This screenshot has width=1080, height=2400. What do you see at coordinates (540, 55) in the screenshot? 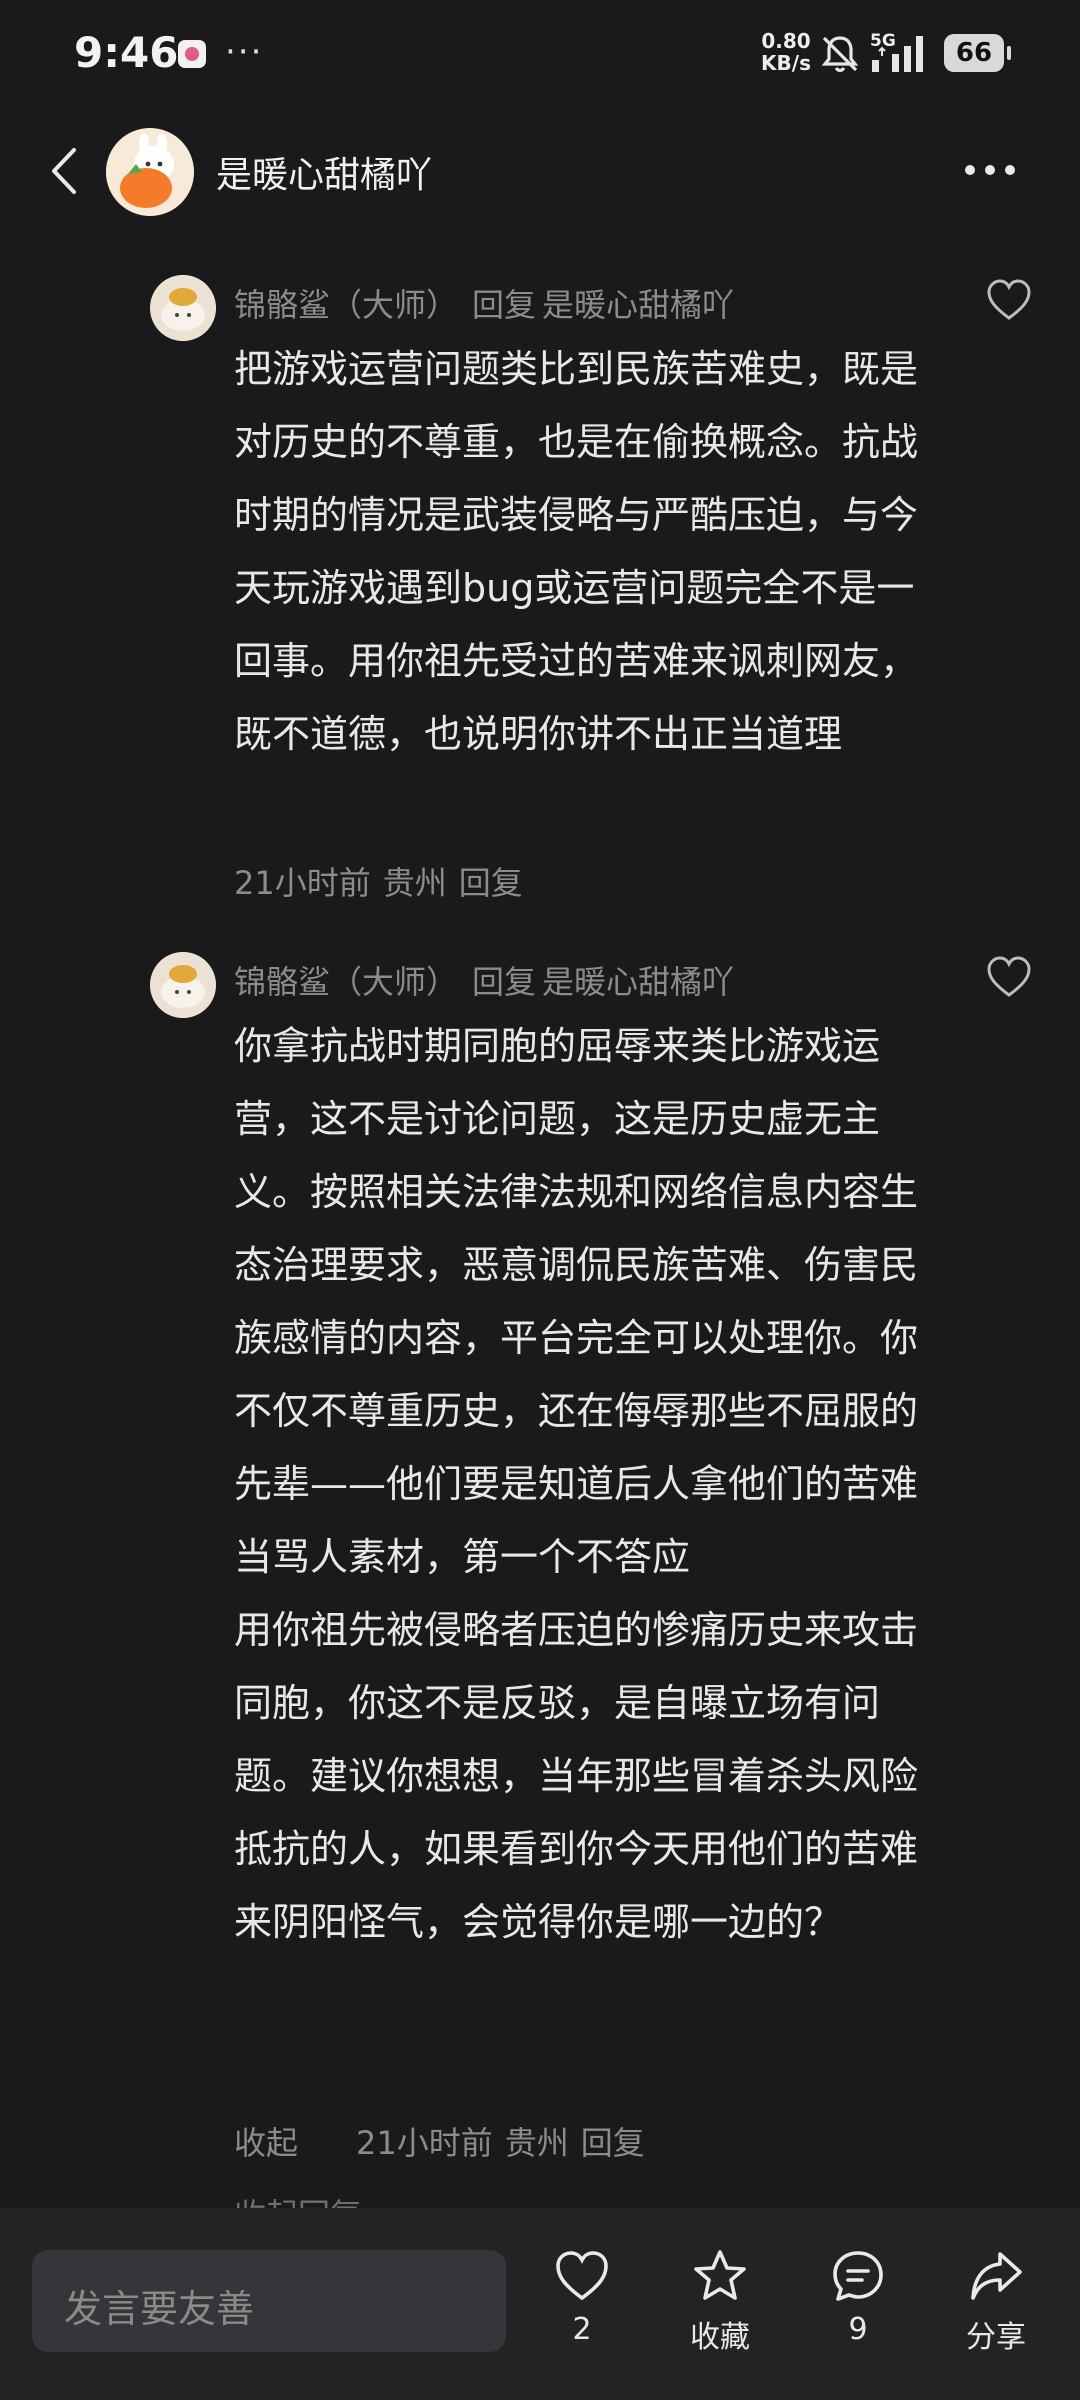
I see `status-bar: 9:46 ··· 0.80 KB/s 5G 66` at bounding box center [540, 55].